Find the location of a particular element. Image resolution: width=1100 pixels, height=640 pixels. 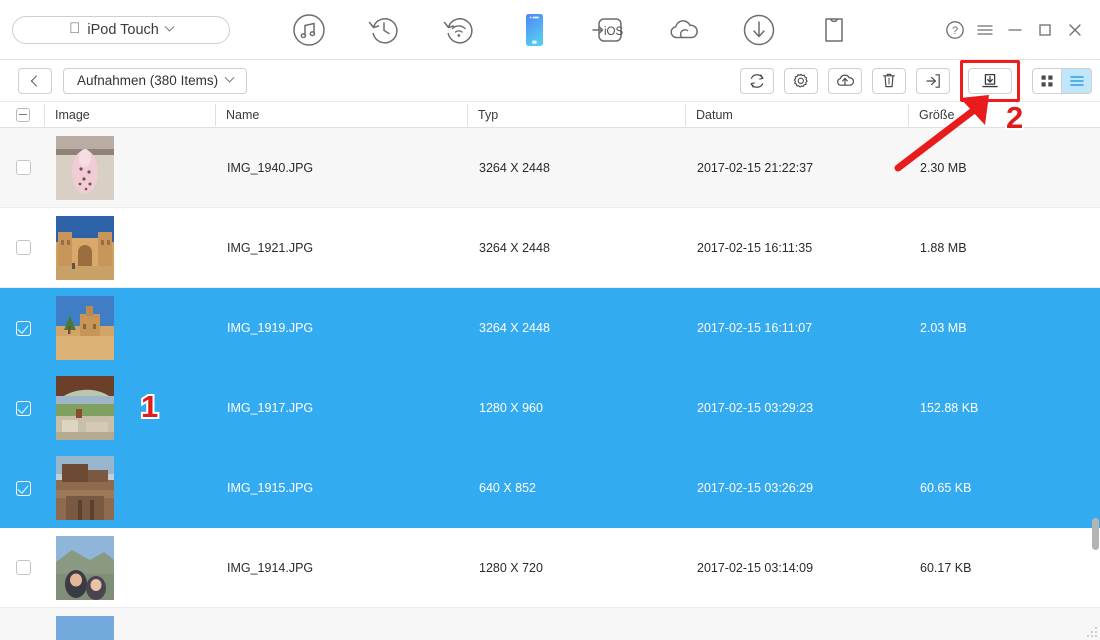

delete-button is located at coordinates (889, 80).